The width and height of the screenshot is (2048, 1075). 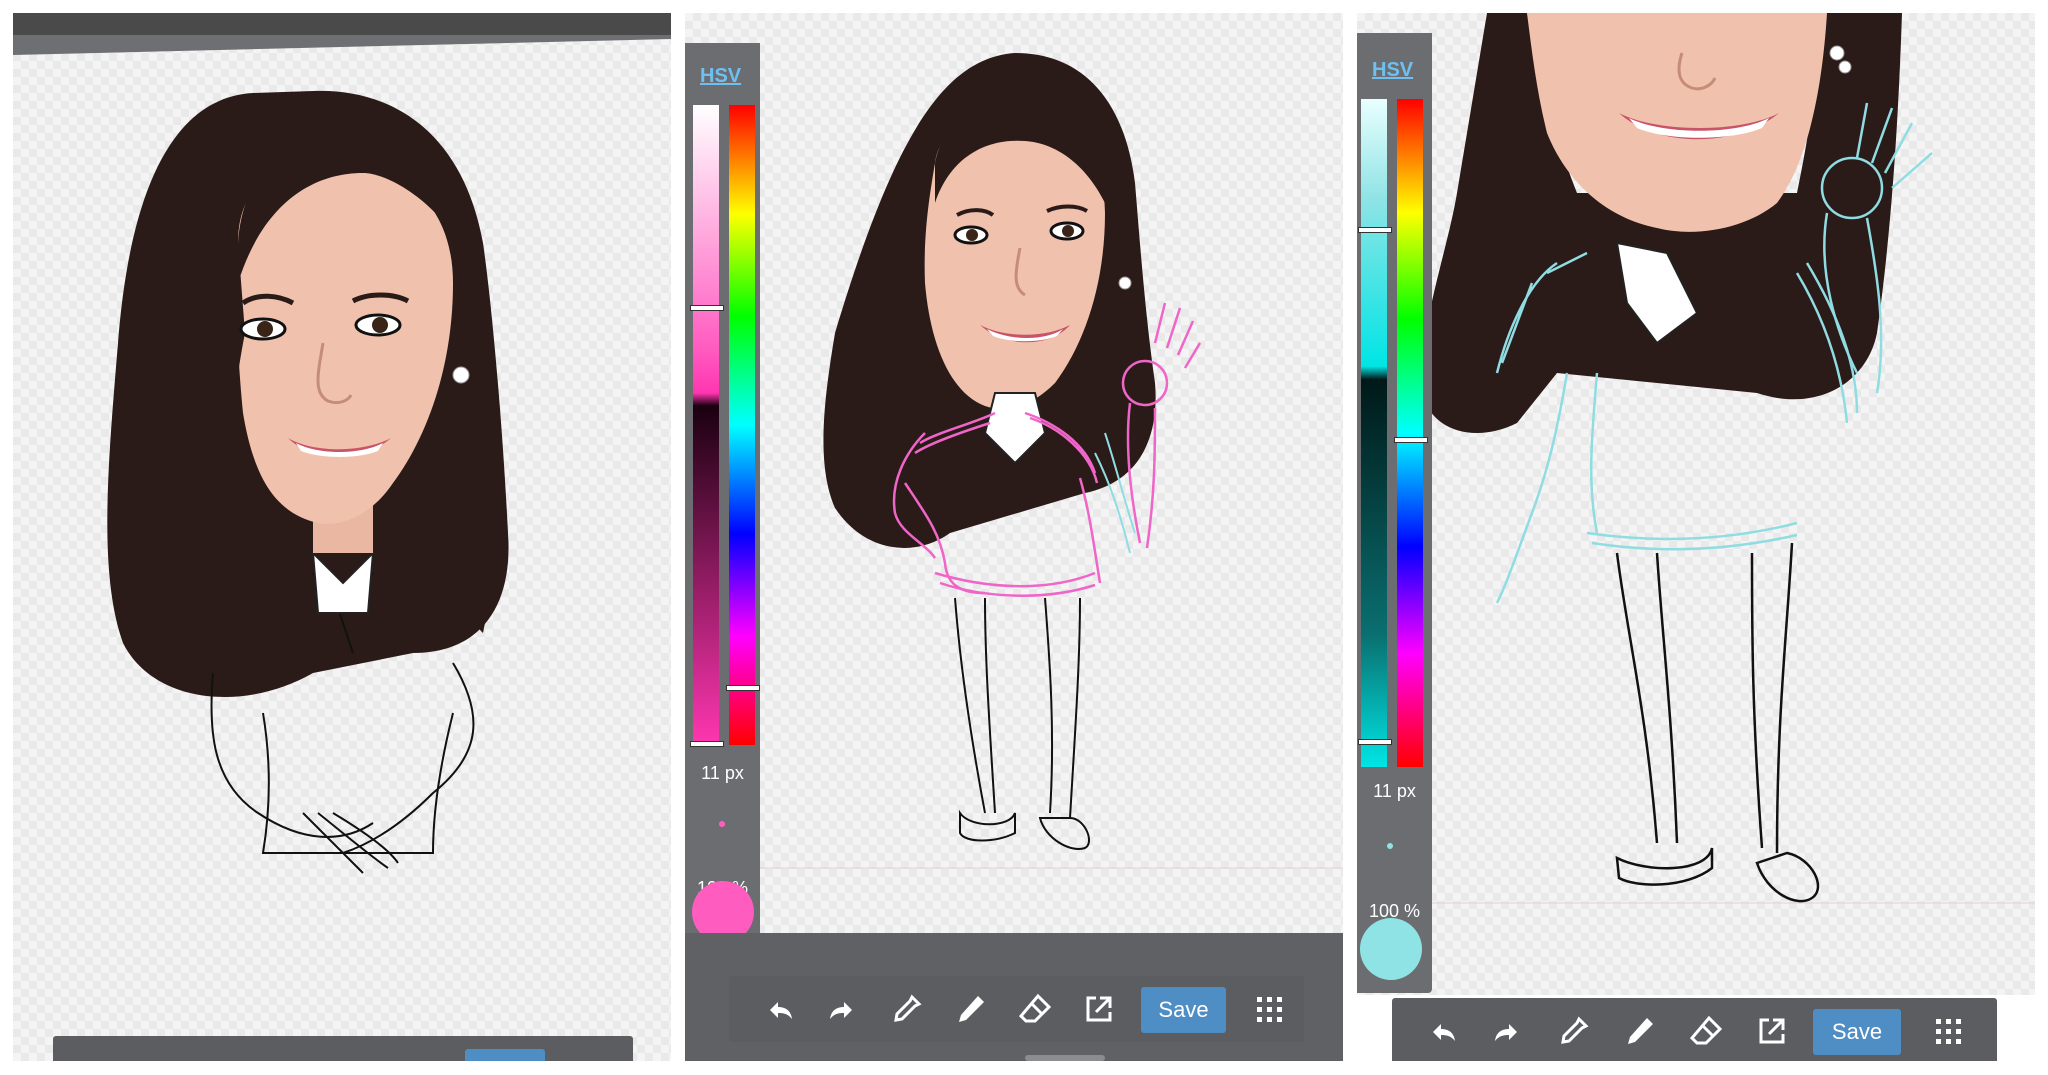 What do you see at coordinates (1065, 1058) in the screenshot?
I see `drag-handle` at bounding box center [1065, 1058].